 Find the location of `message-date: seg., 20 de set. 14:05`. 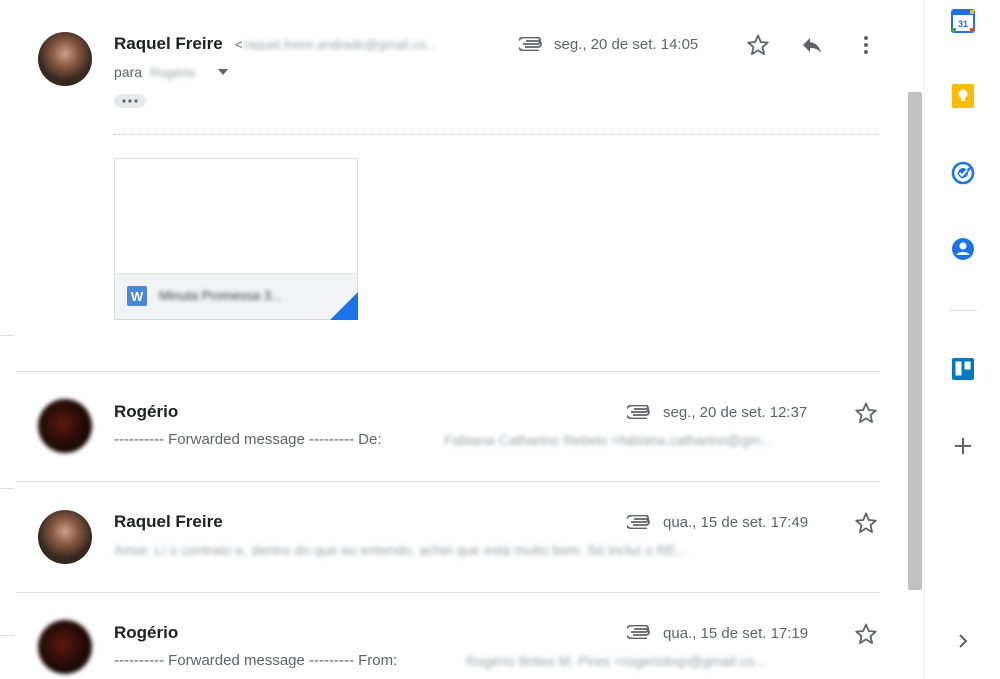

message-date: seg., 20 de set. 14:05 is located at coordinates (626, 44).